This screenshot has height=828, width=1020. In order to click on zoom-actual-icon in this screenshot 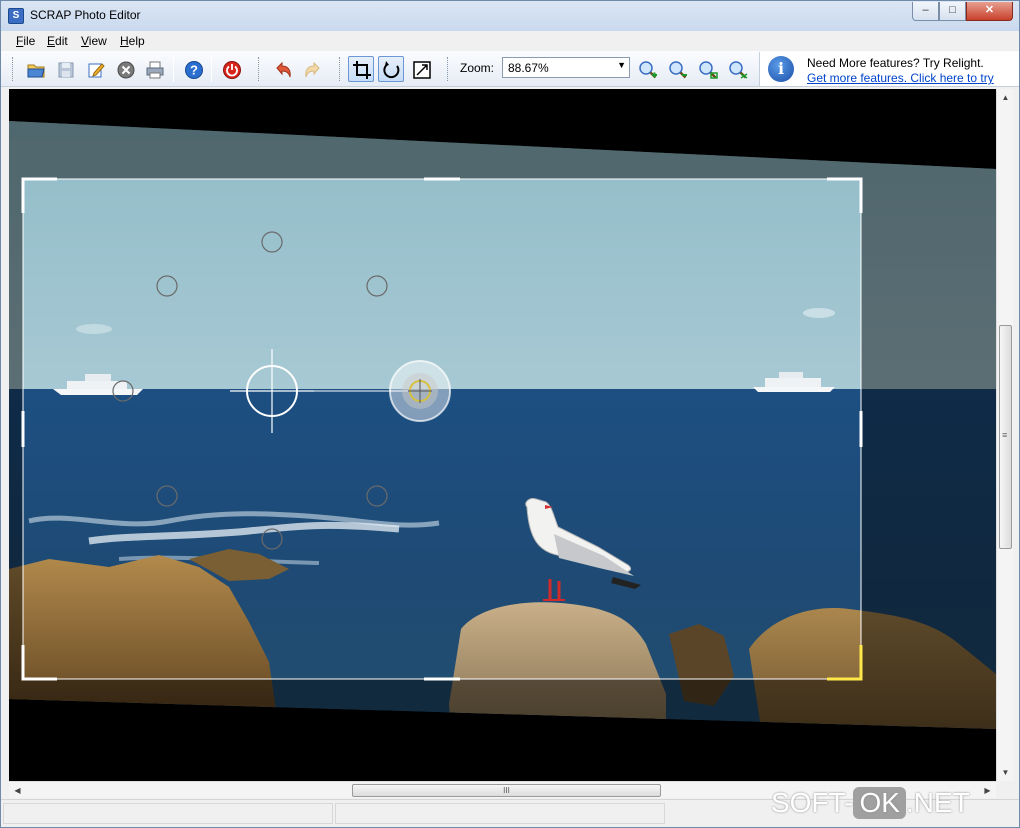, I will do `click(738, 70)`.